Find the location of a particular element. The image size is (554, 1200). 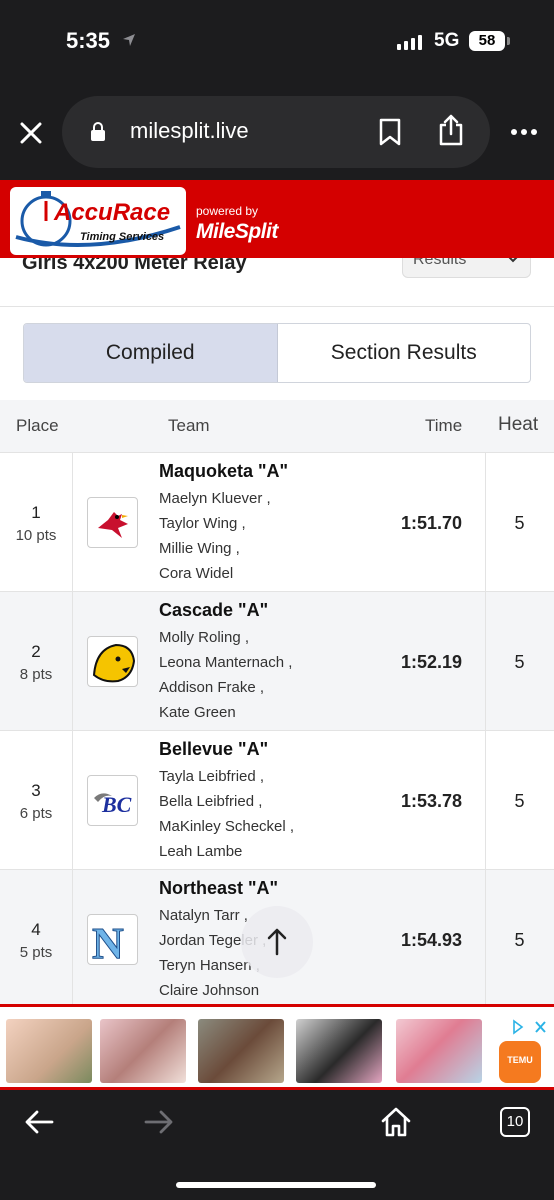

place-number: 2 is located at coordinates (36, 651).